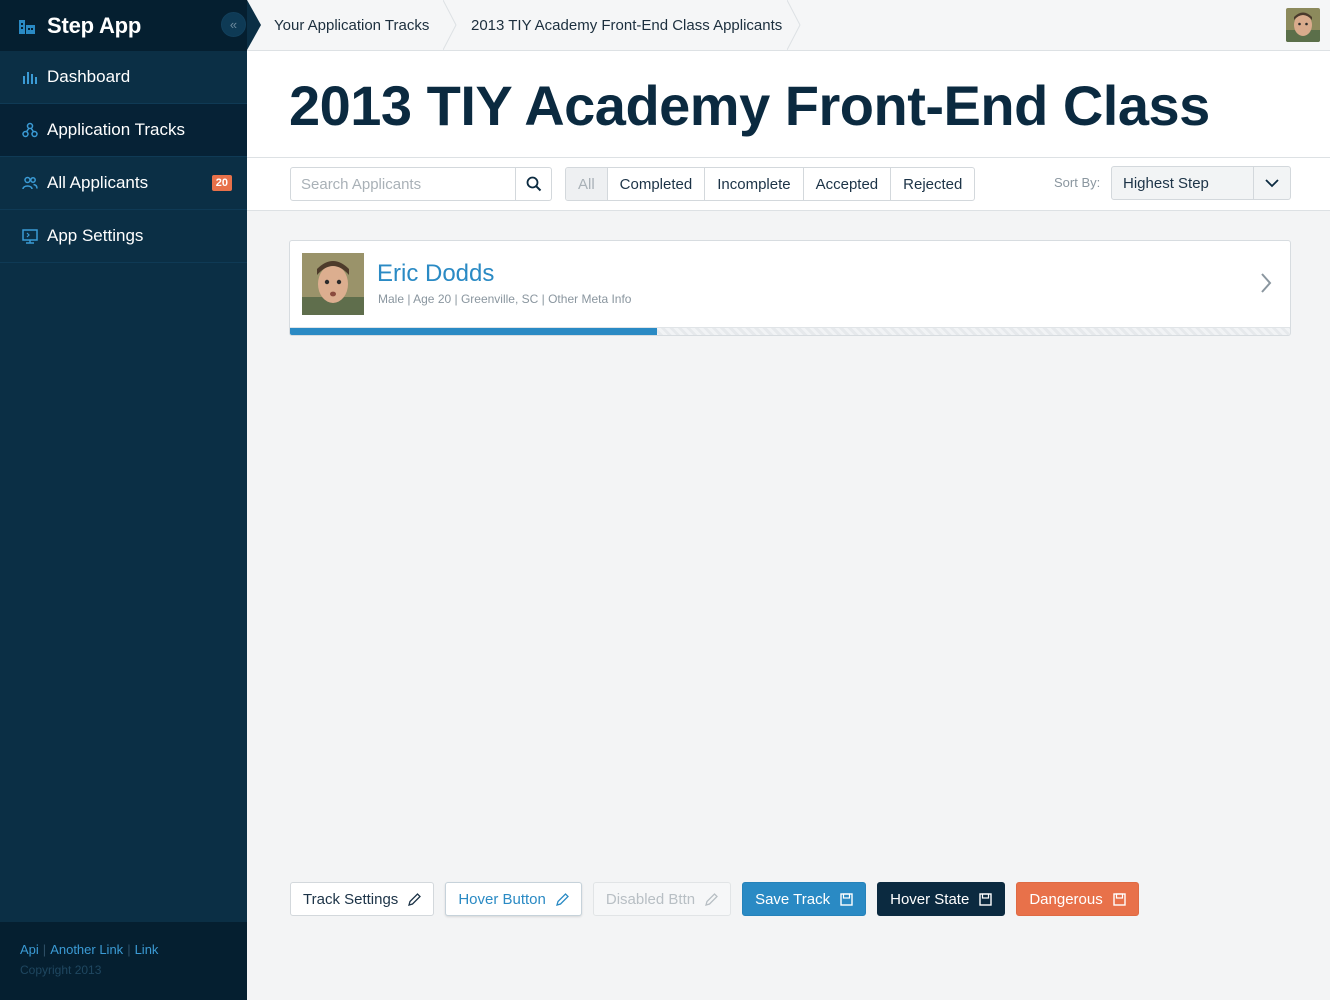 This screenshot has height=1000, width=1330. What do you see at coordinates (502, 899) in the screenshot?
I see `button-label: Hover Button` at bounding box center [502, 899].